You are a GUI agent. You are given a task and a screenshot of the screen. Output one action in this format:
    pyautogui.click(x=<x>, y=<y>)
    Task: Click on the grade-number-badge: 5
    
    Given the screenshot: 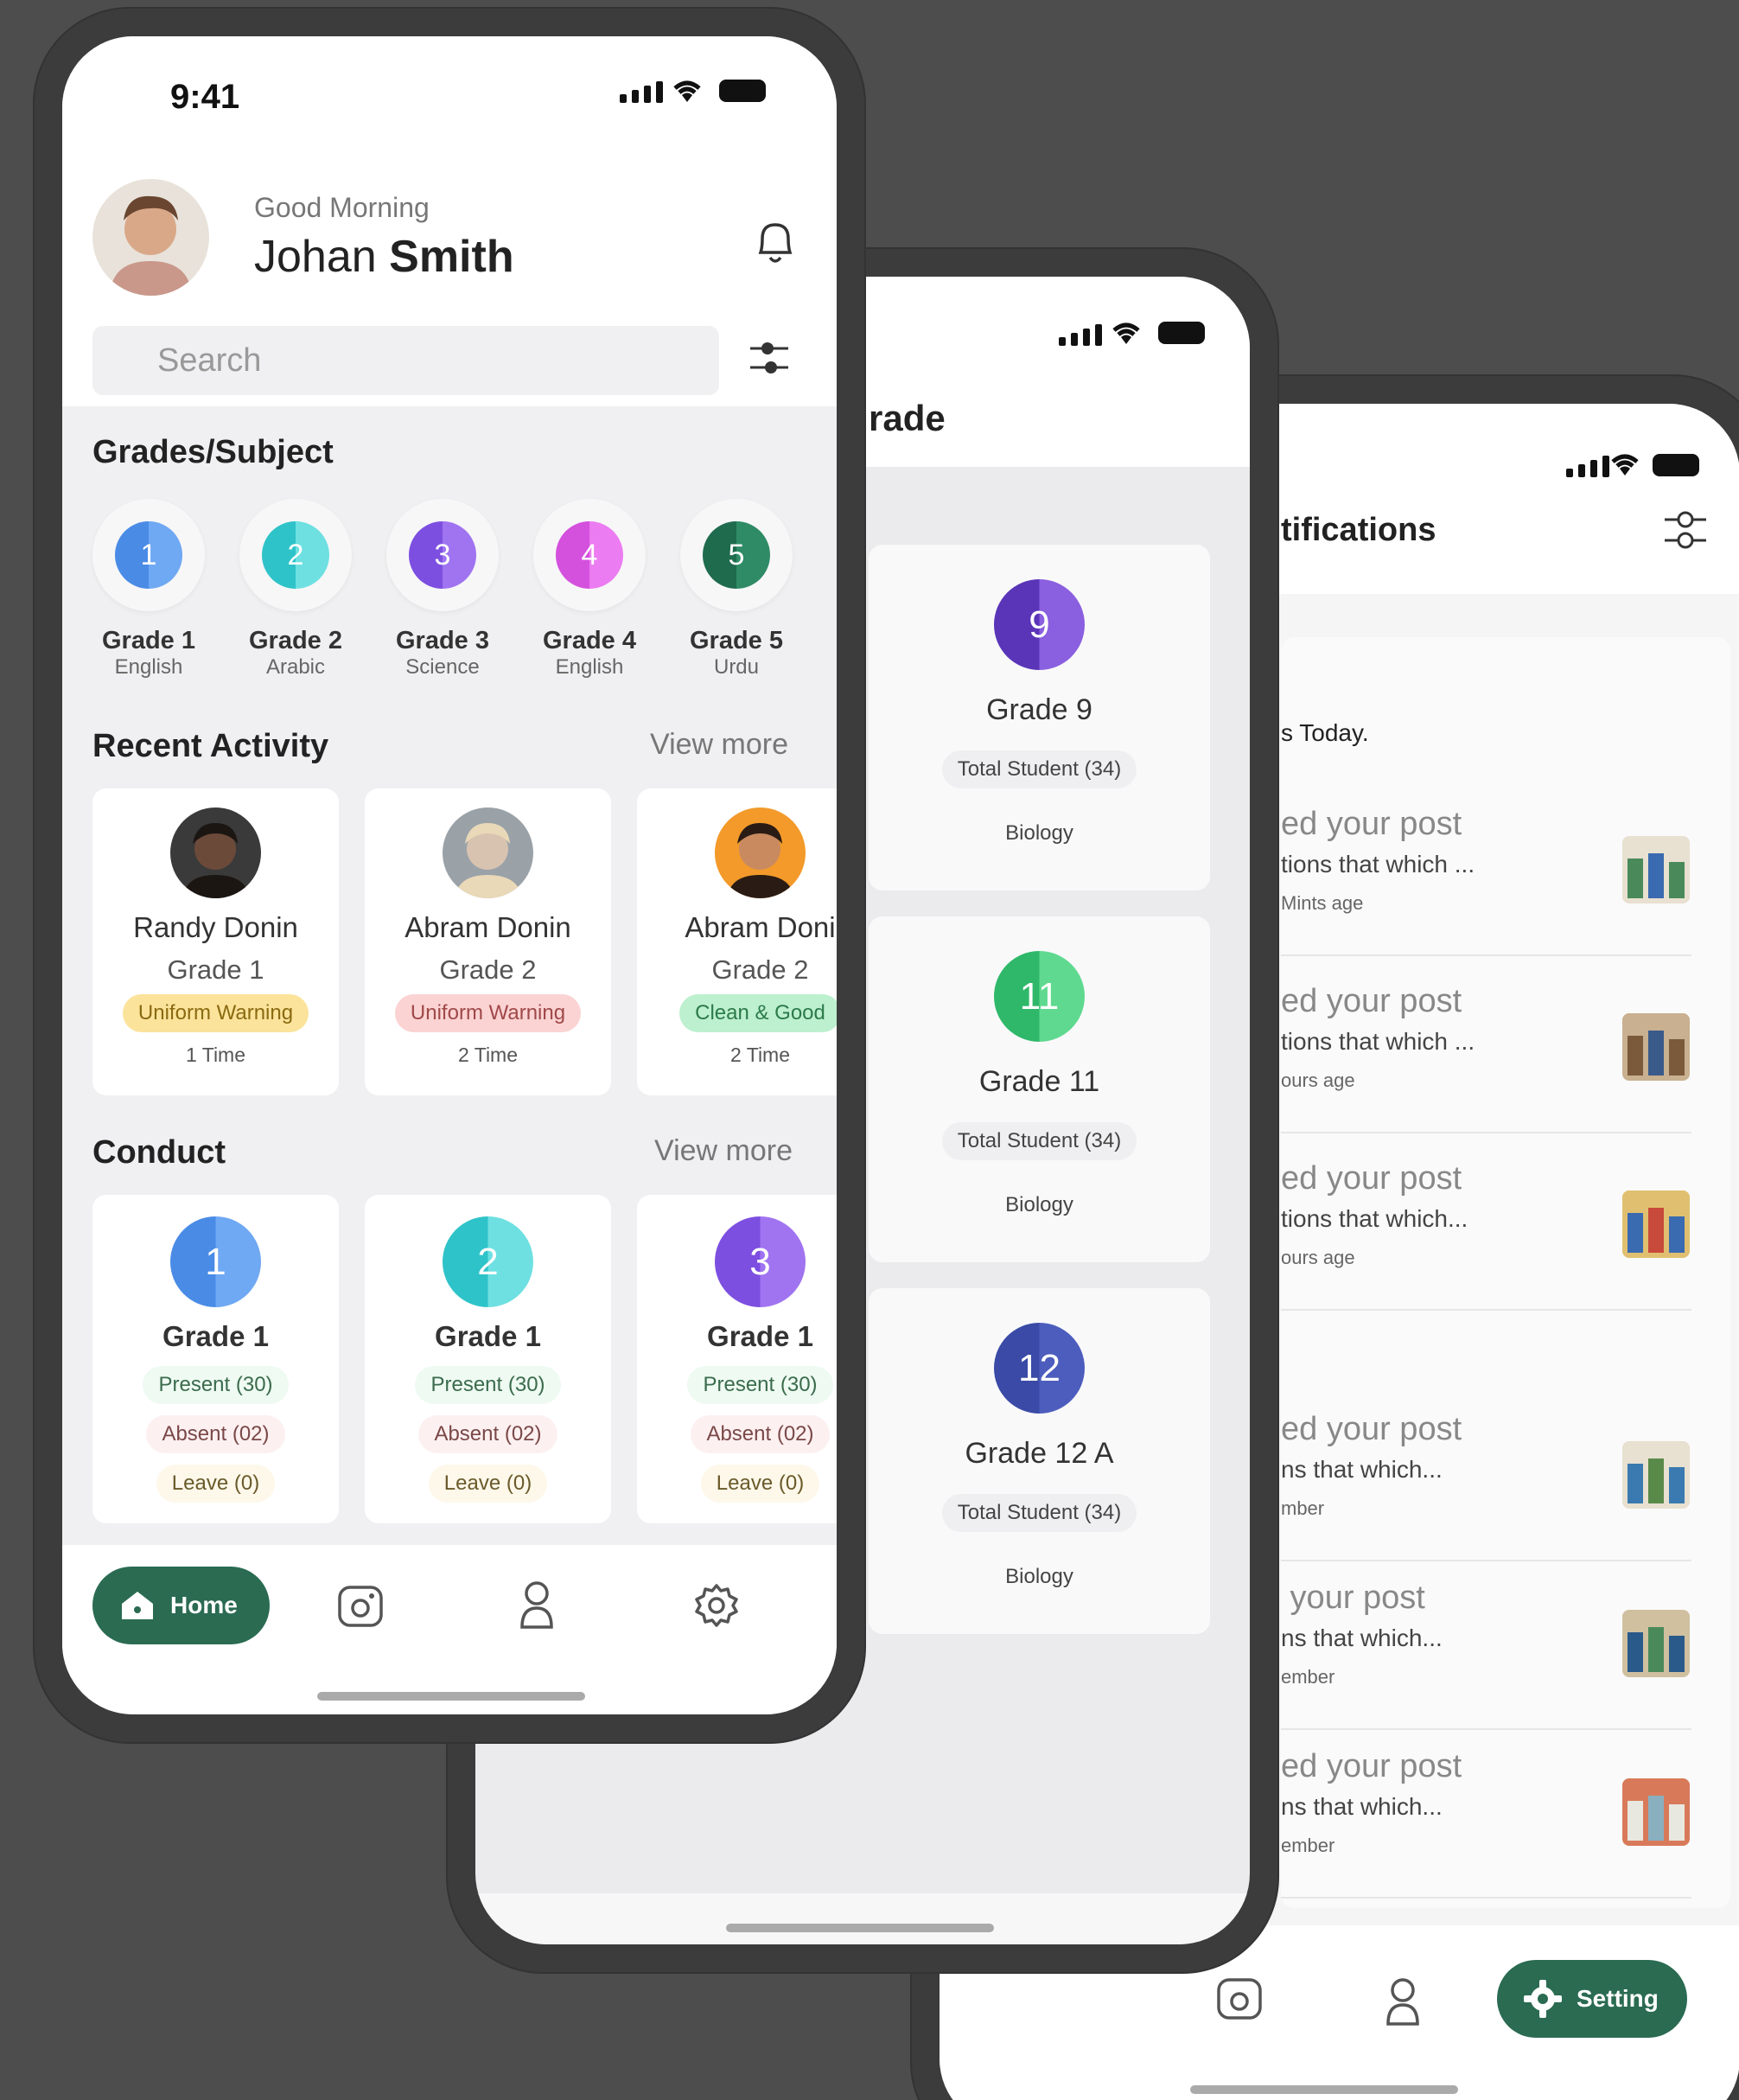 What is the action you would take?
    pyautogui.click(x=736, y=555)
    